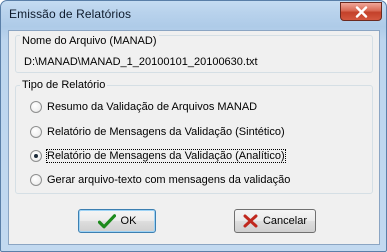  Describe the element at coordinates (36, 156) in the screenshot. I see `radio-button-analitico` at that location.